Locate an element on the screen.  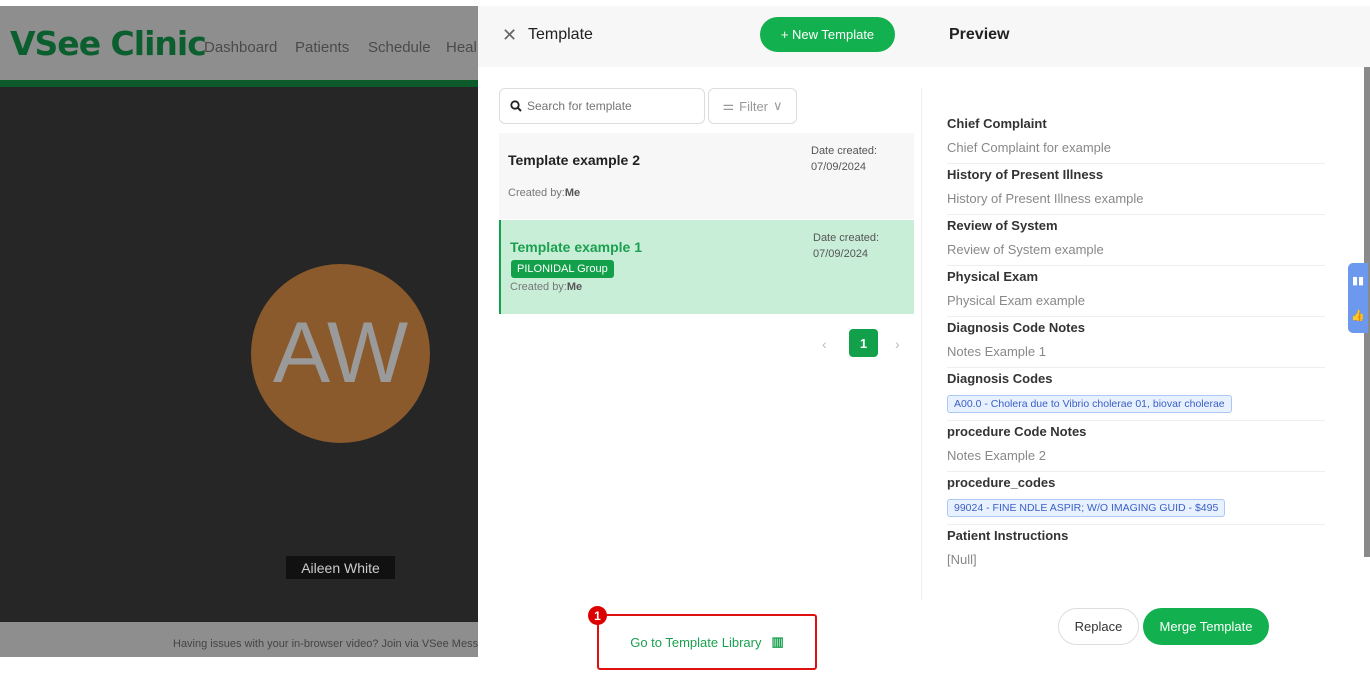
label-dx-notes: Diagnosis Code Notes is located at coordinates (1016, 327).